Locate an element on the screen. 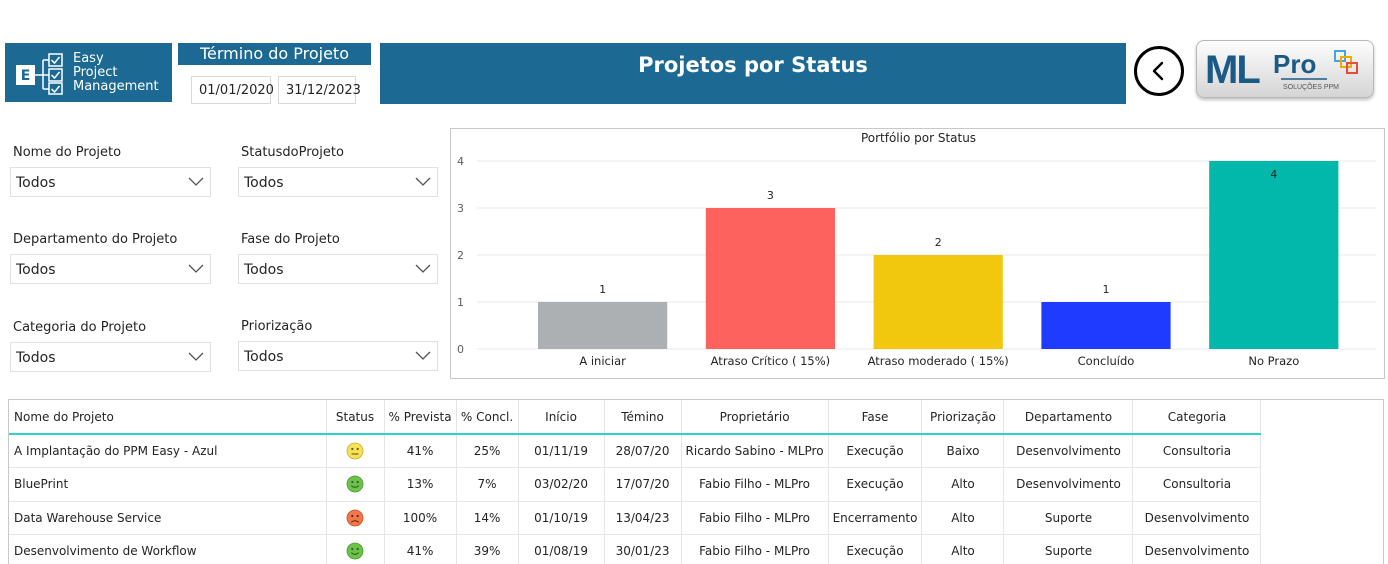 This screenshot has height=564, width=1388. cell-category: Desenvolvimento is located at coordinates (1197, 518).